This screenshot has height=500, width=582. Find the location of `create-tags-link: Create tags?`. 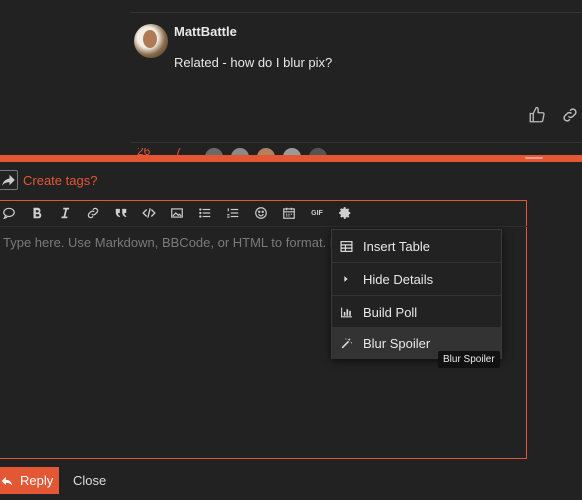

create-tags-link: Create tags? is located at coordinates (60, 180).